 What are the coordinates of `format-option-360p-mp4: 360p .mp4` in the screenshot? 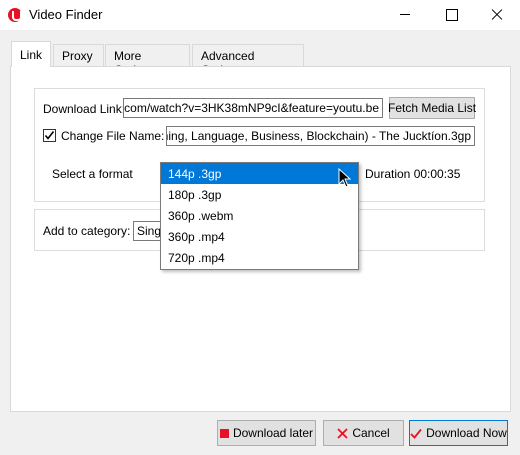 It's located at (259, 236).